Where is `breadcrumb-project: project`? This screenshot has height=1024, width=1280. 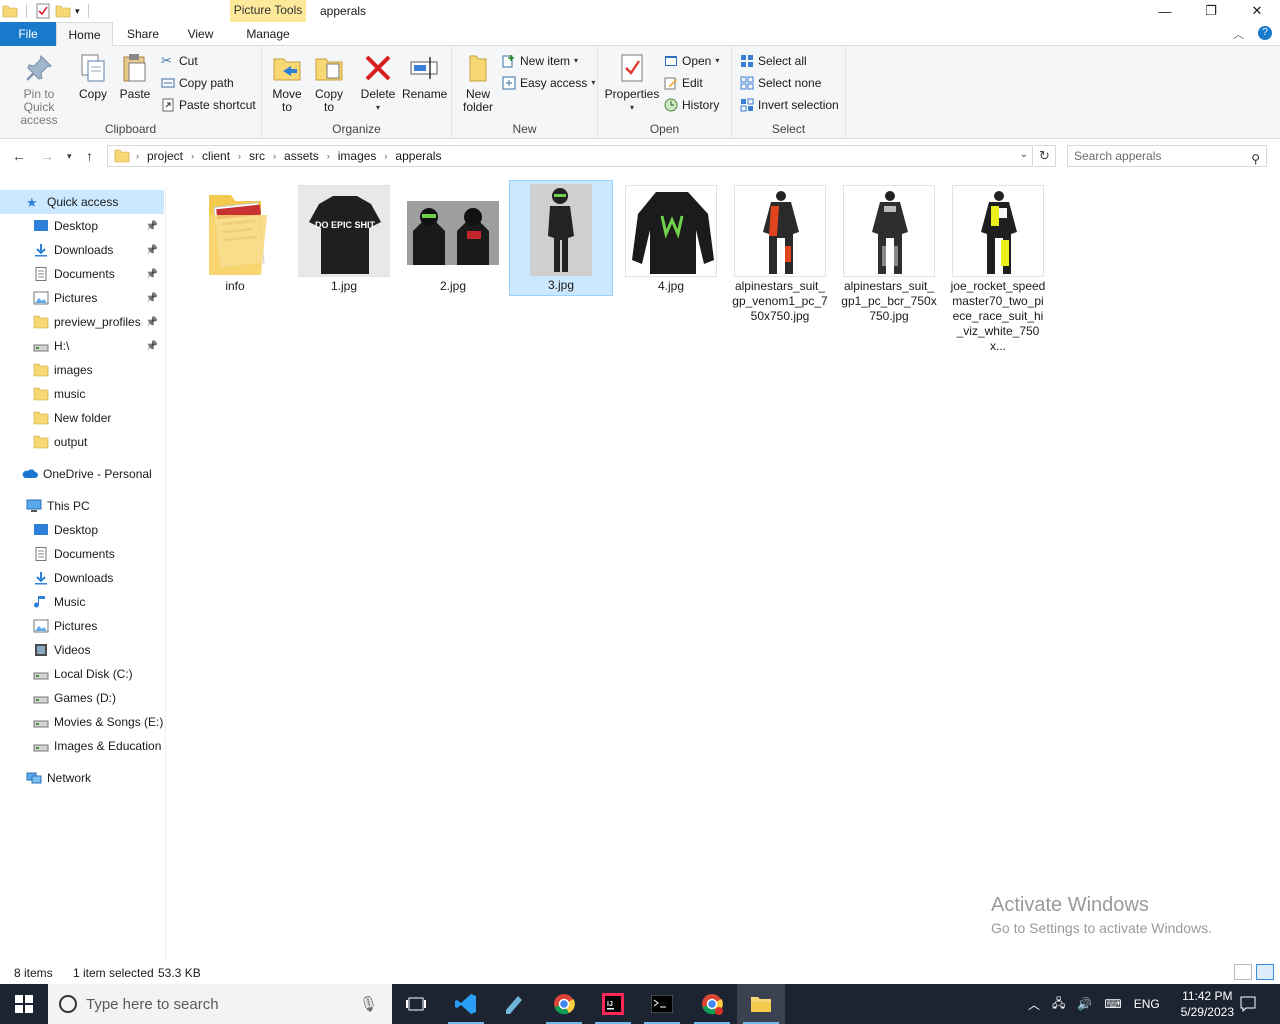
breadcrumb-project: project is located at coordinates (165, 156).